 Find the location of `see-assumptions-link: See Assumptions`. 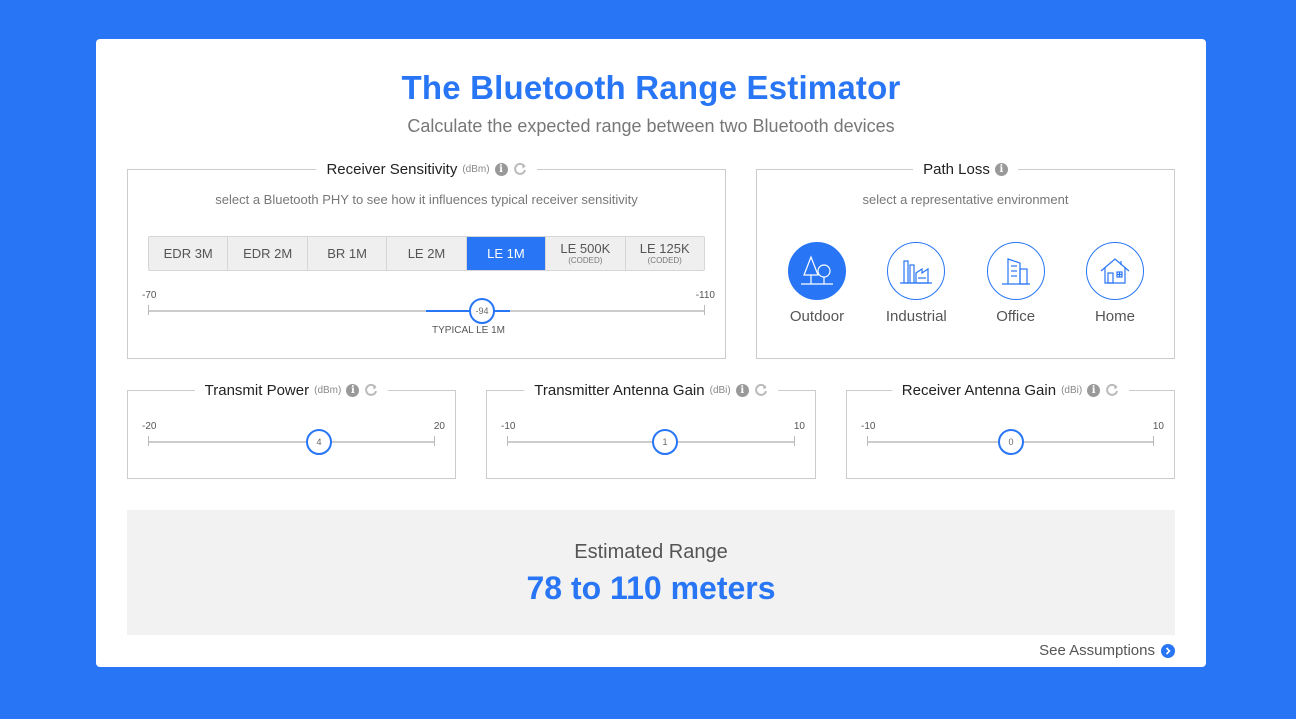

see-assumptions-link: See Assumptions is located at coordinates (1107, 650).